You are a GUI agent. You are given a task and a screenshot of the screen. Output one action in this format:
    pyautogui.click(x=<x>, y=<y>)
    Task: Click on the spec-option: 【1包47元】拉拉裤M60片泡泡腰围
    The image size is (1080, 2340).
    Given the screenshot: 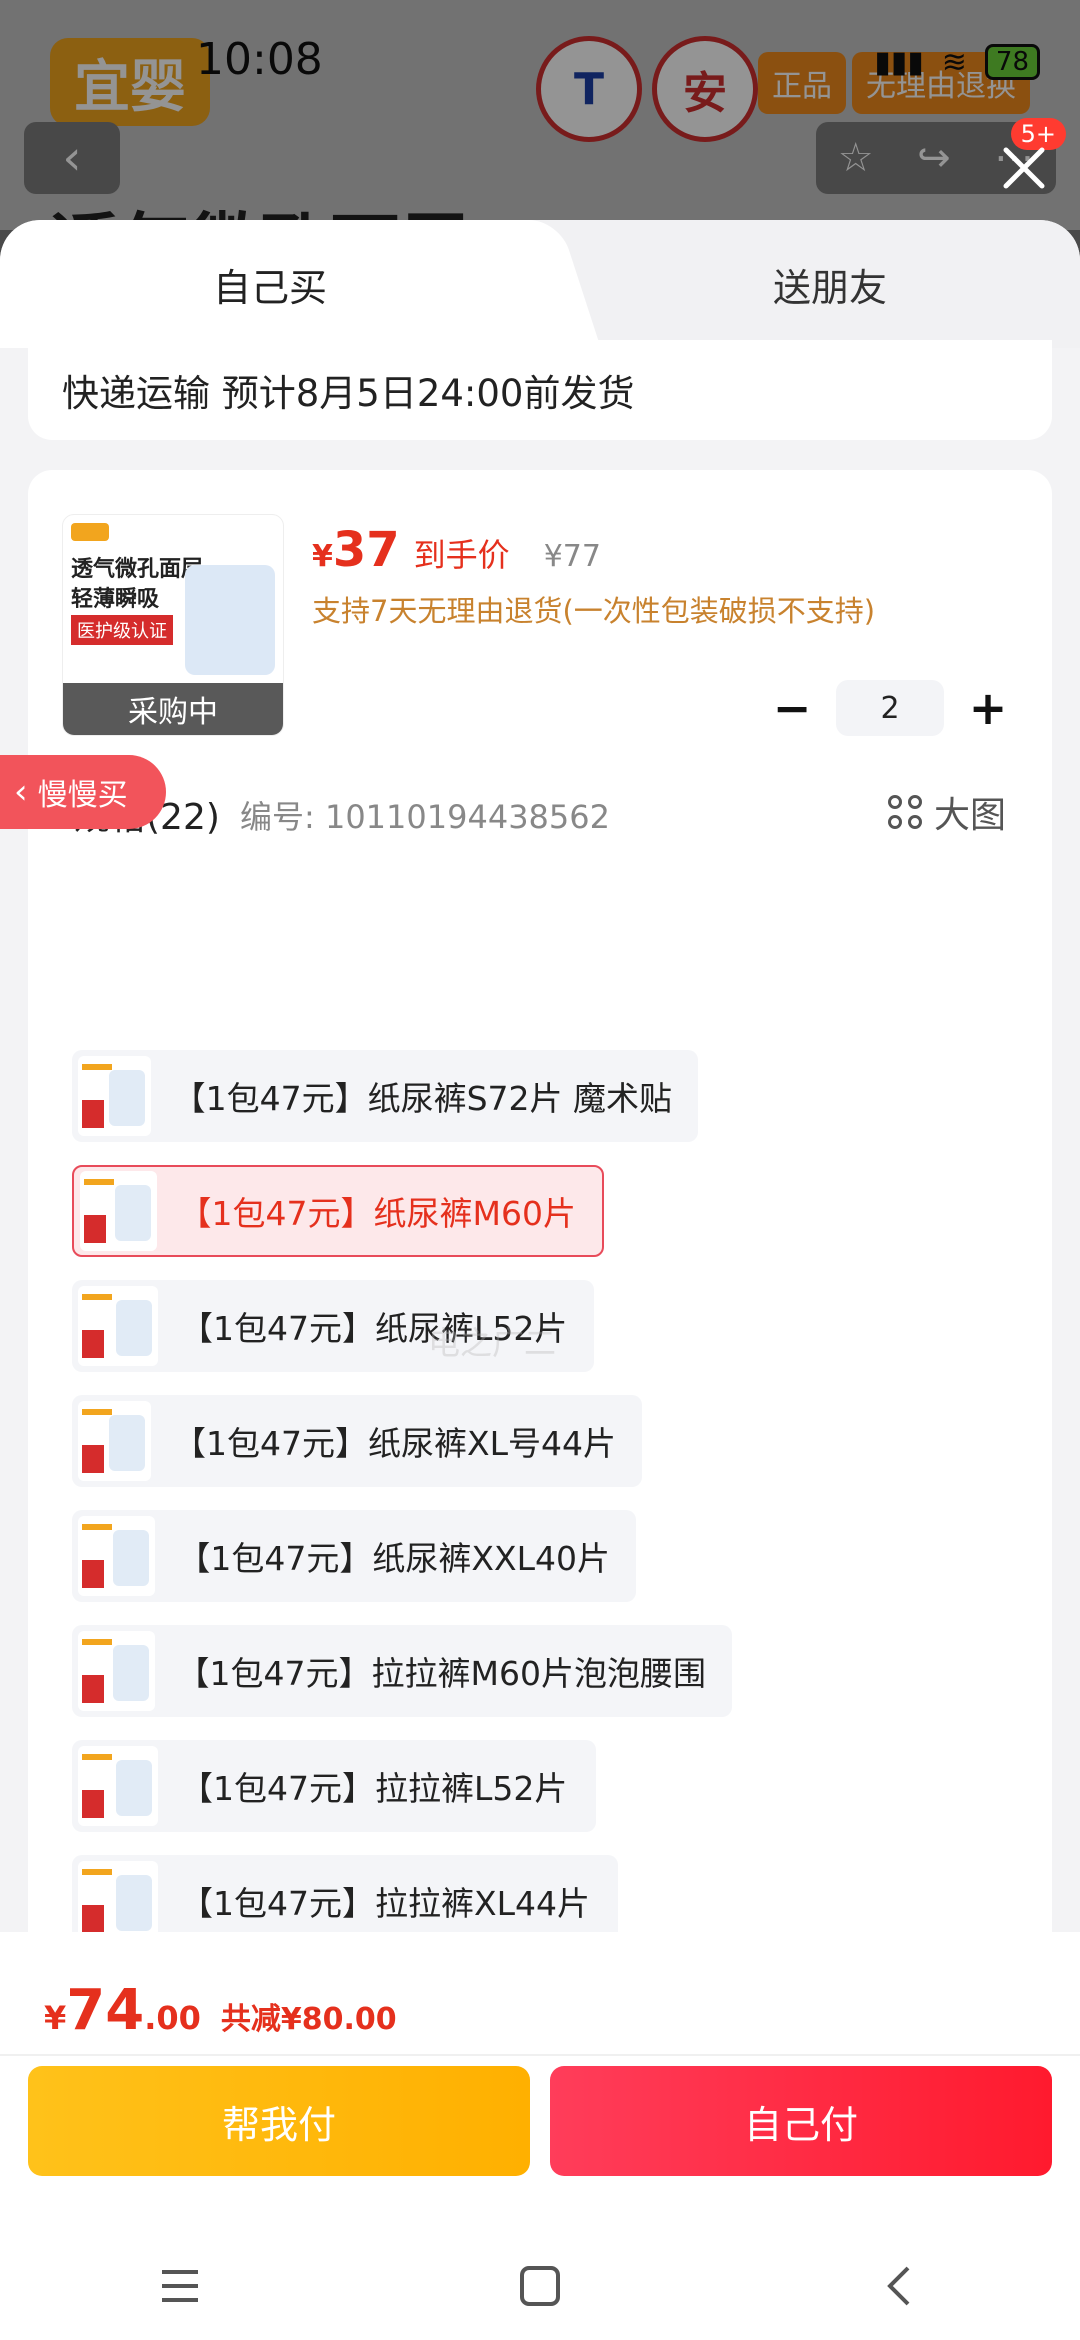 What is the action you would take?
    pyautogui.click(x=402, y=1671)
    